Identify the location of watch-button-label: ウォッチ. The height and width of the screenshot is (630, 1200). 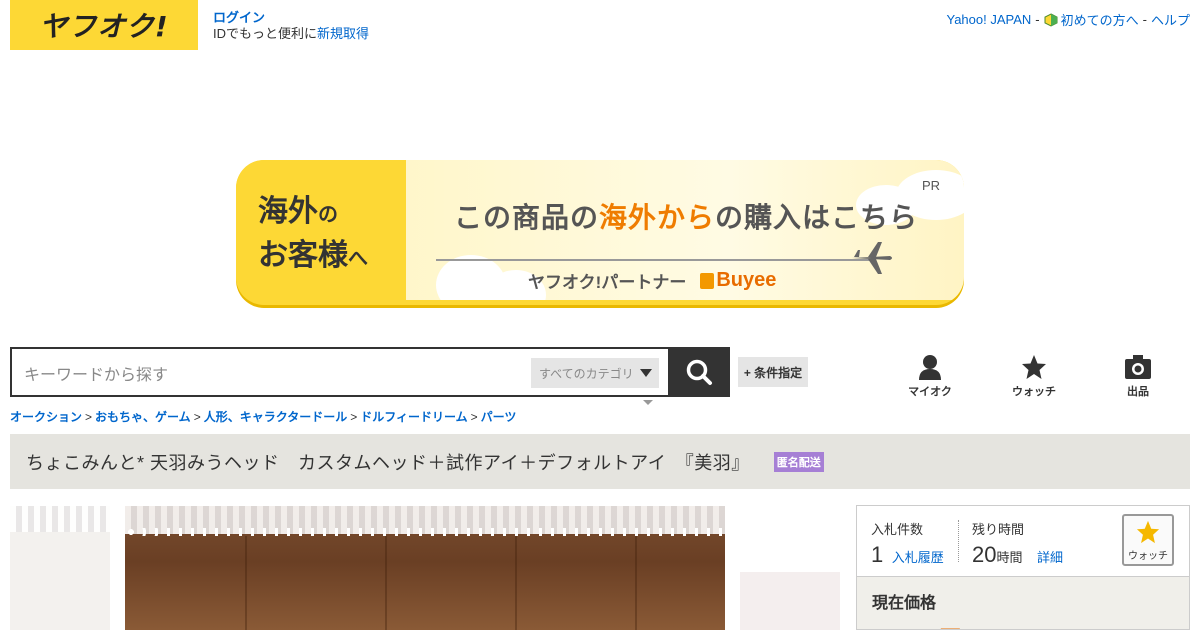
(1148, 556).